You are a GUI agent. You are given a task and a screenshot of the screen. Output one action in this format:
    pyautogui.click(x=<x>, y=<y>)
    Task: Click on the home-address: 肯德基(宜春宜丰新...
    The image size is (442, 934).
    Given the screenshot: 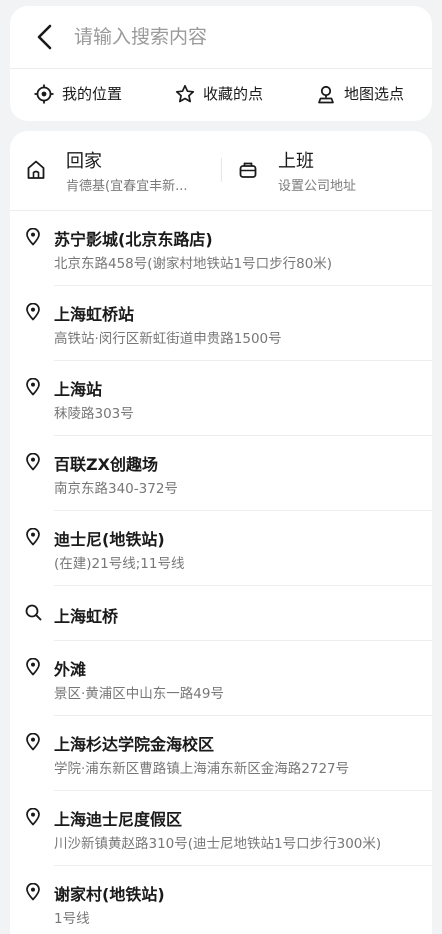 What is the action you would take?
    pyautogui.click(x=127, y=186)
    